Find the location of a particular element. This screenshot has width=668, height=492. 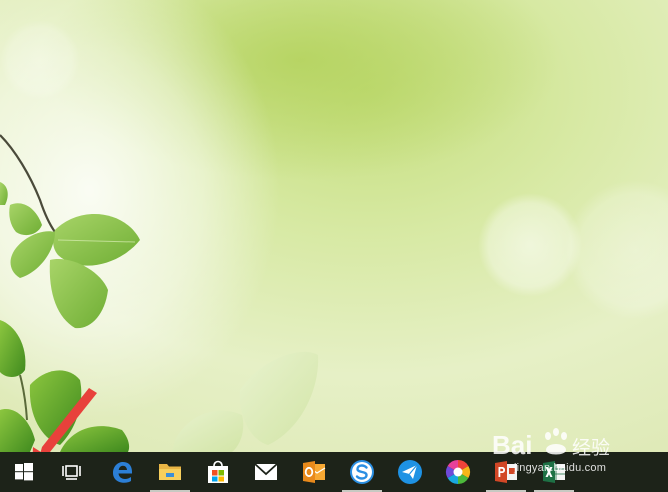

folder-icon is located at coordinates (170, 472).